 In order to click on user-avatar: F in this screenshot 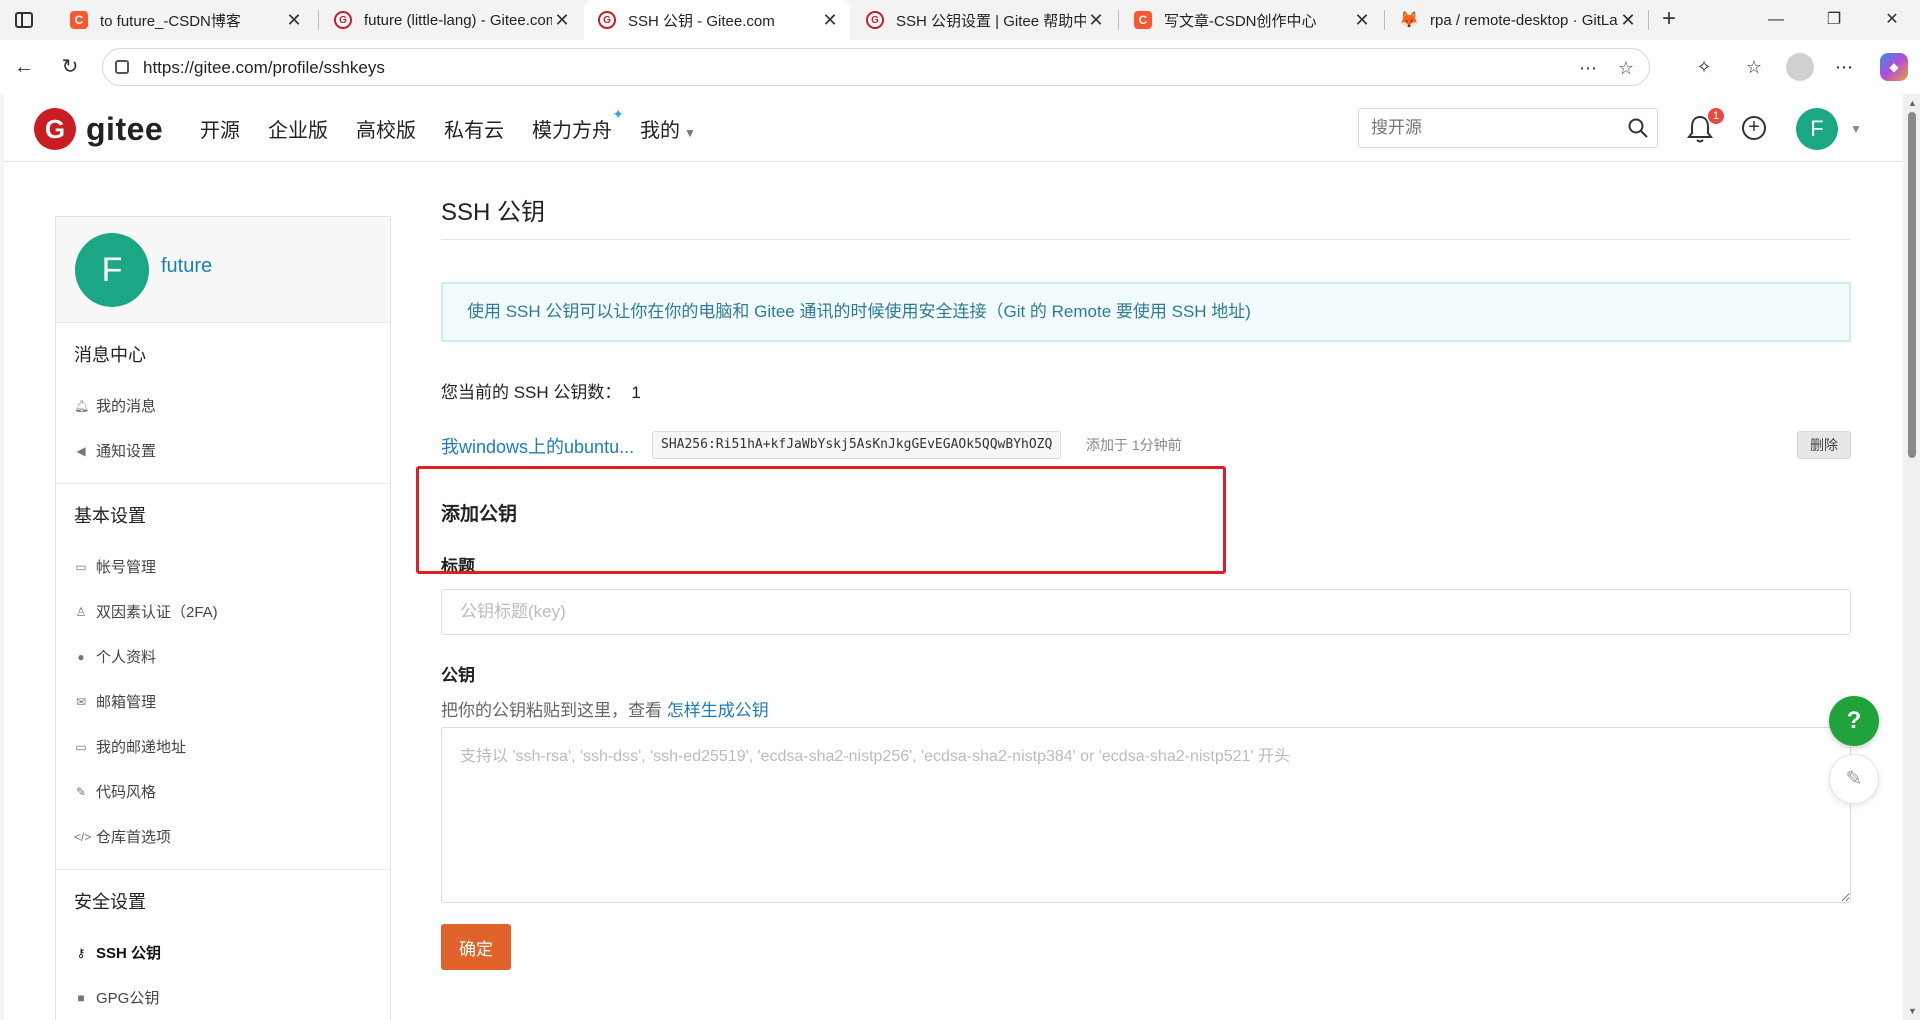, I will do `click(1817, 129)`.